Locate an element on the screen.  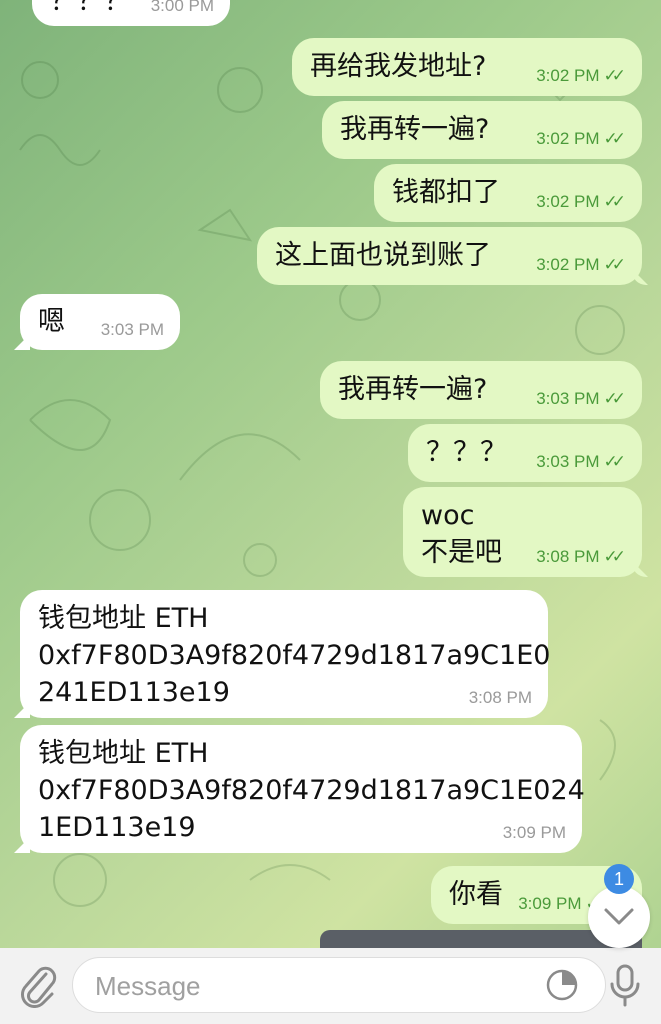
message-text: woc is located at coordinates (448, 515).